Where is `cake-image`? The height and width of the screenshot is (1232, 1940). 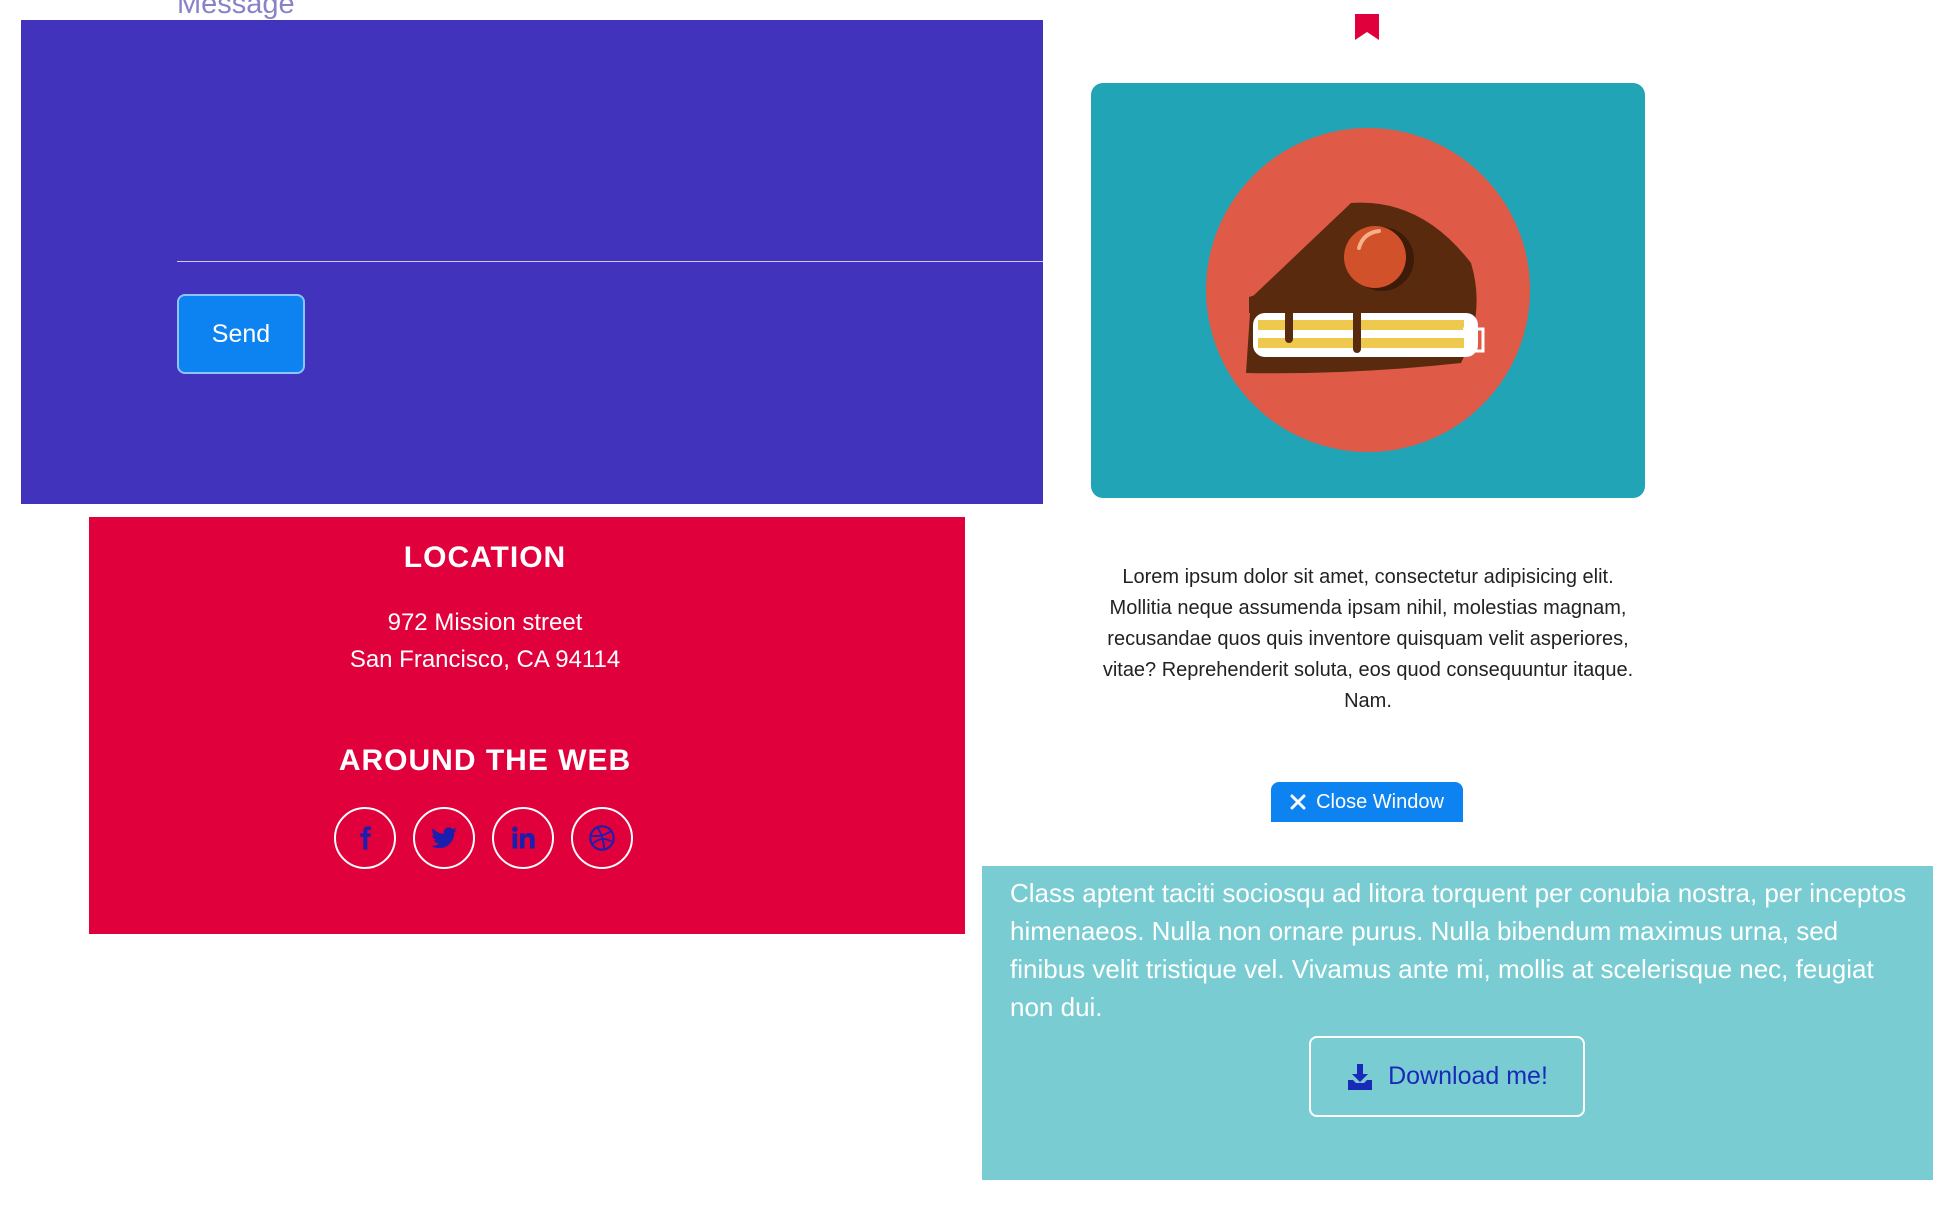
cake-image is located at coordinates (1368, 290).